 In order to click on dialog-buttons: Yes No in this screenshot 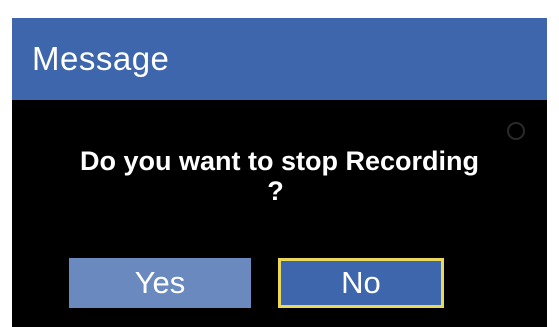, I will do `click(279, 283)`.